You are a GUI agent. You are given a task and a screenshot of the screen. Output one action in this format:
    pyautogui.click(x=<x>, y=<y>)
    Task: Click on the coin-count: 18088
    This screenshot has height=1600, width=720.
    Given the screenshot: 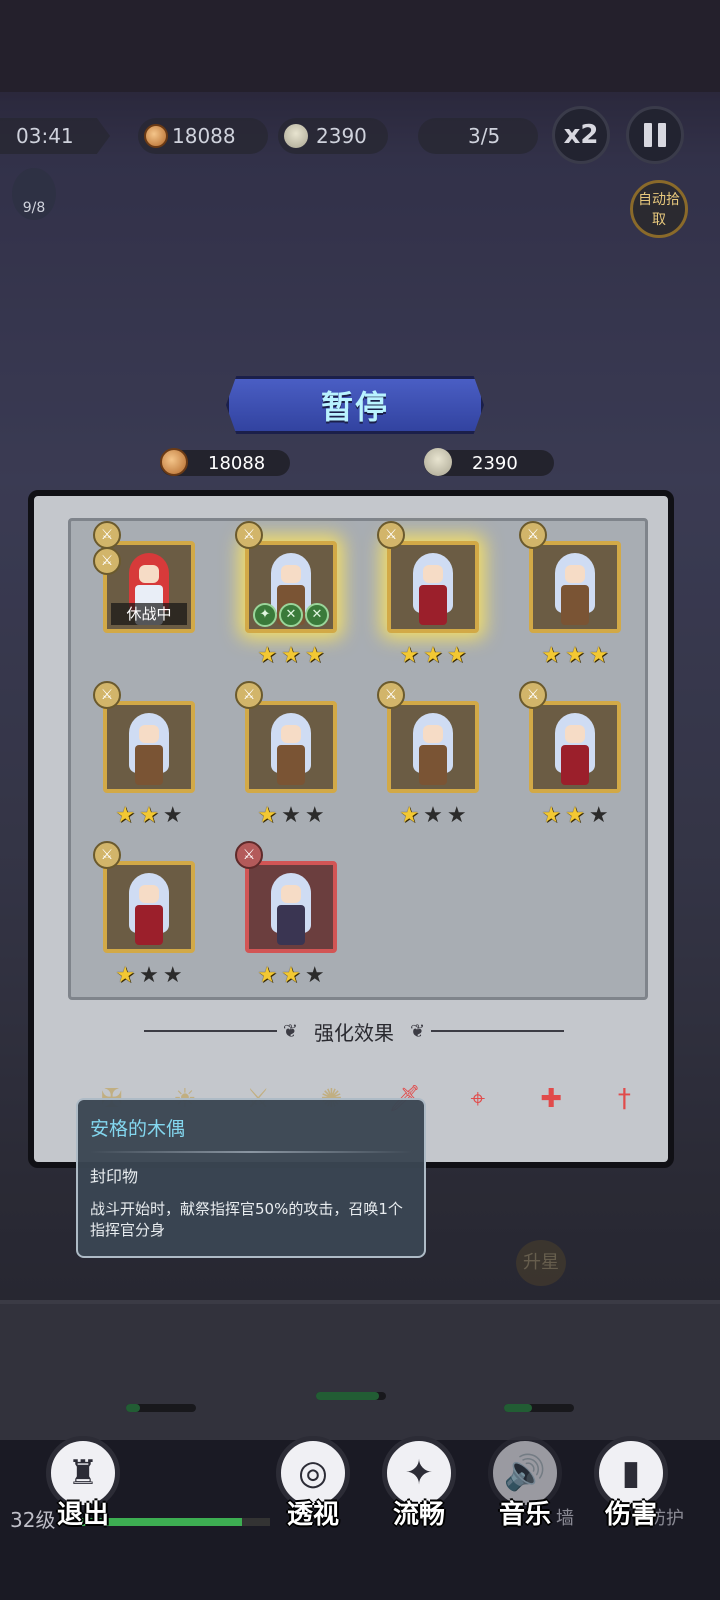 What is the action you would take?
    pyautogui.click(x=204, y=136)
    